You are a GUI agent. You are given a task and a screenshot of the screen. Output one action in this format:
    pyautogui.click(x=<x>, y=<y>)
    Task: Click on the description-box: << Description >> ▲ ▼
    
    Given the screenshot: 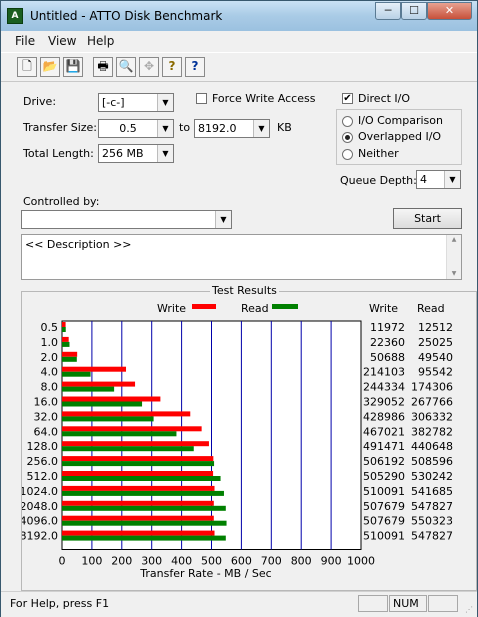 What is the action you would take?
    pyautogui.click(x=241, y=257)
    